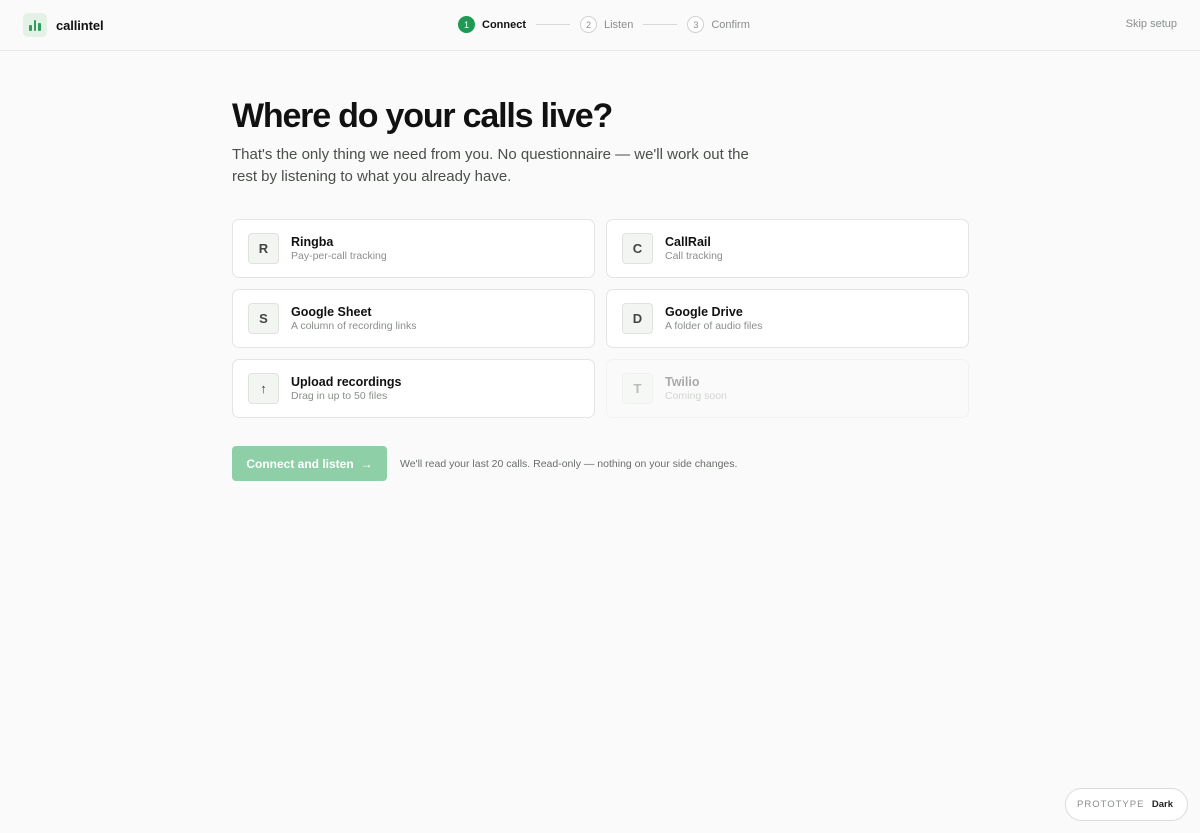  Describe the element at coordinates (1111, 804) in the screenshot. I see `prototype-label: PROTOTYPE` at that location.